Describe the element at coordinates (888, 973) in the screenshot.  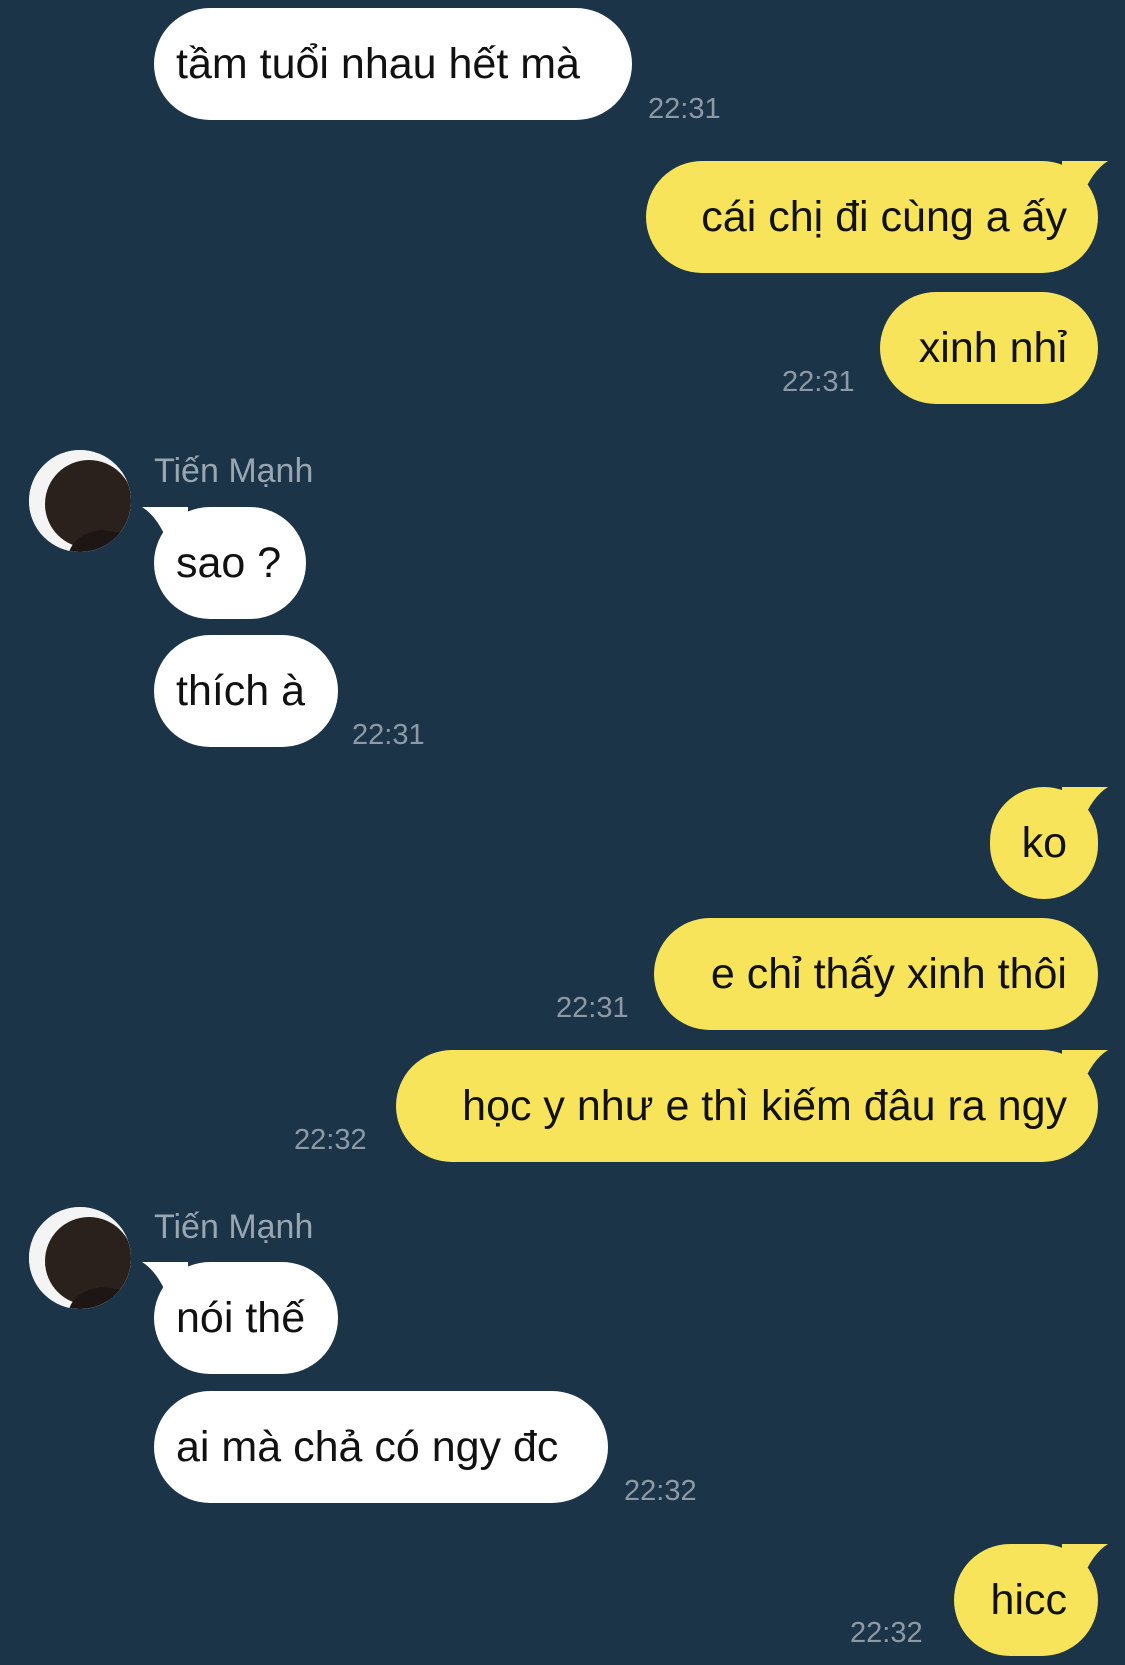
I see `message-text: e chỉ thấy xinh thôi` at that location.